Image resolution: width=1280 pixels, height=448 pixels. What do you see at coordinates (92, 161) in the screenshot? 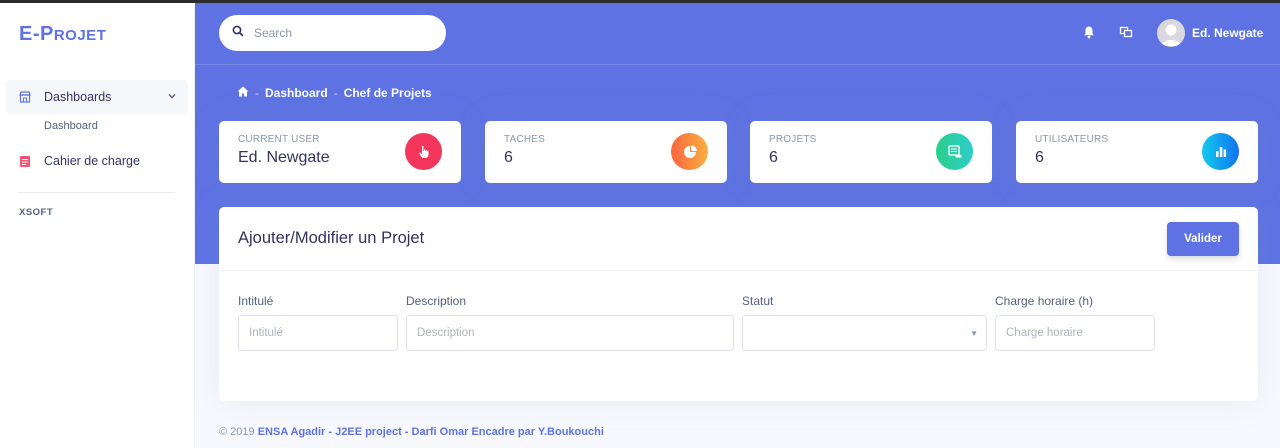
I see `sidebar-item-label: Cahier de charge` at bounding box center [92, 161].